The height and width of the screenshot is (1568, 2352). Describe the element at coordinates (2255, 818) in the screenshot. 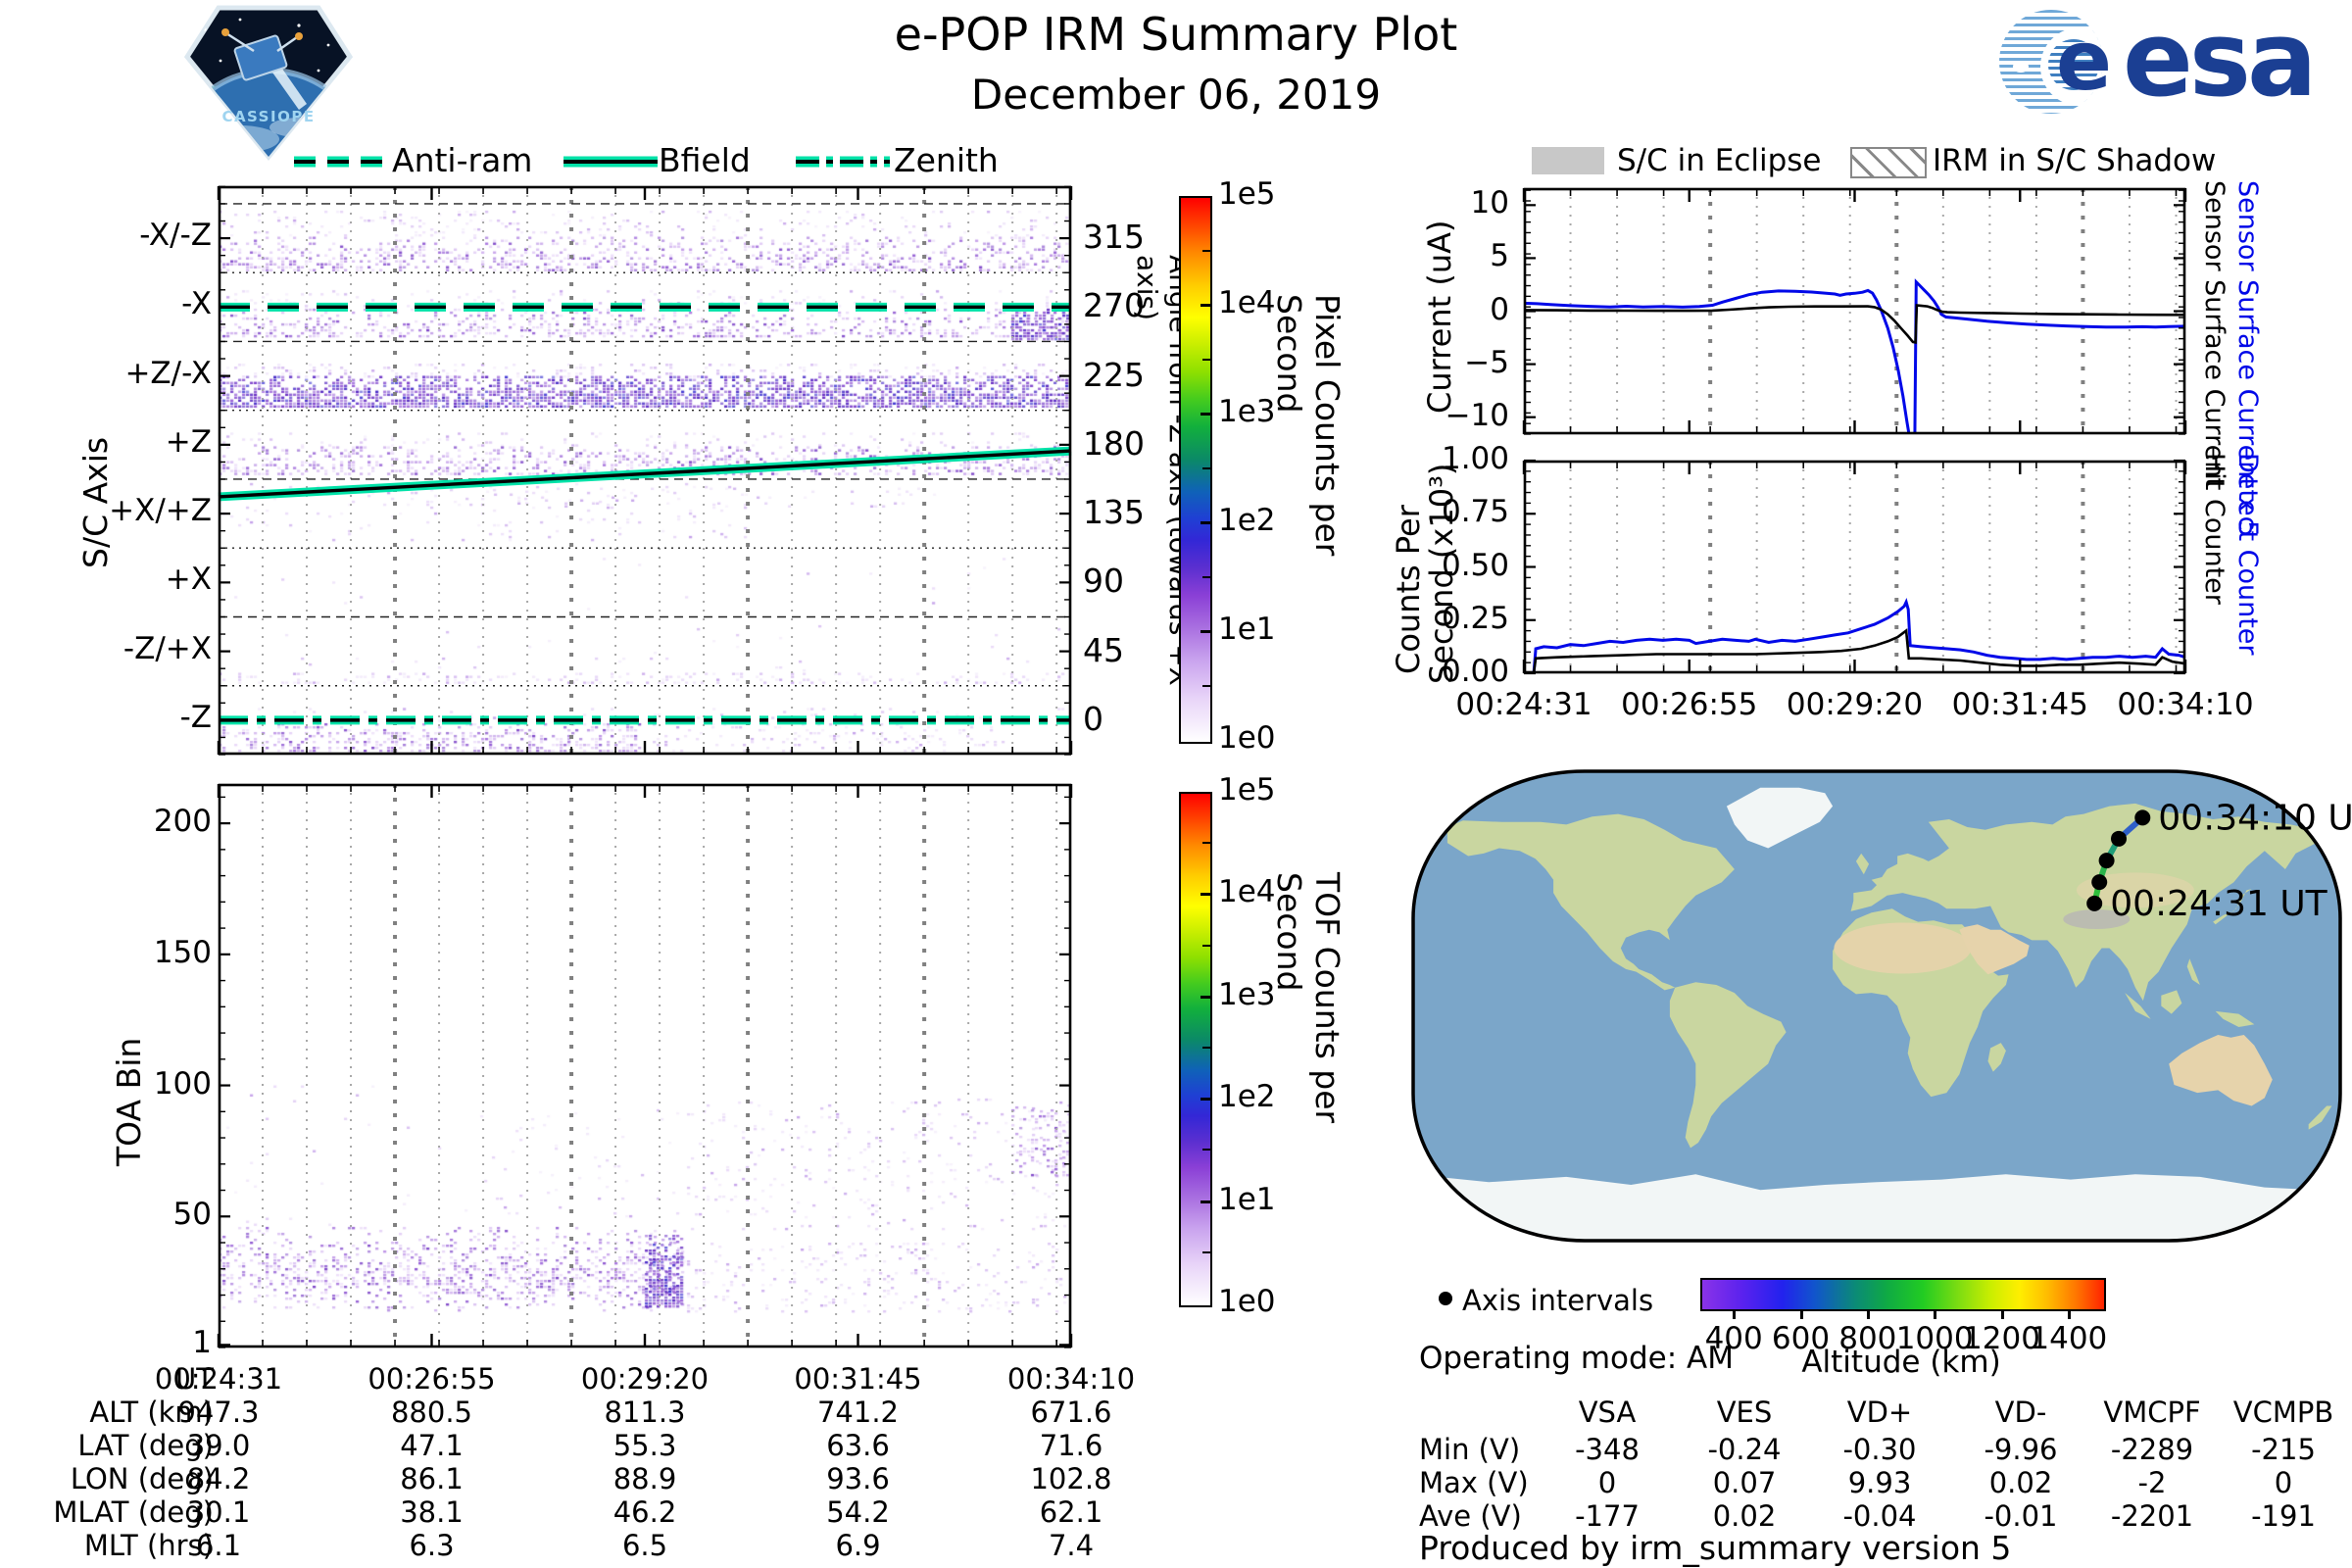

I see `track-end-label: 00:34:10 UT` at that location.